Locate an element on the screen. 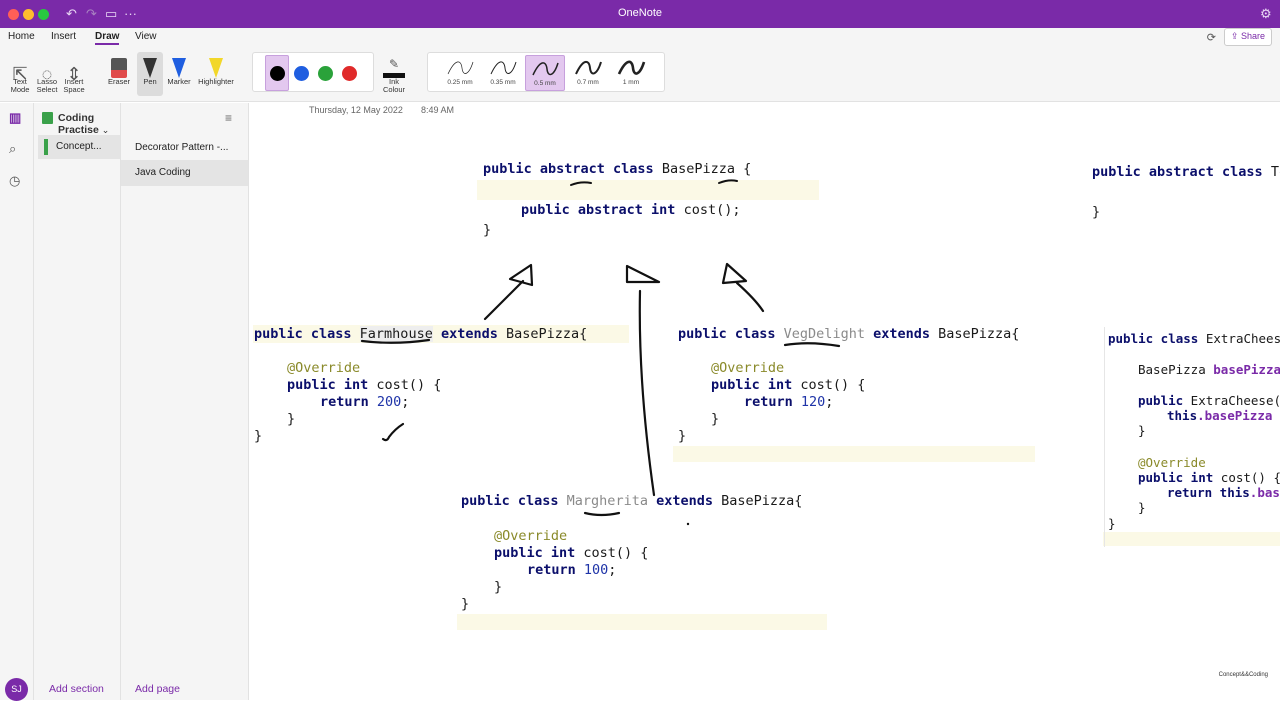 The height and width of the screenshot is (701, 1280). ink-color-palette is located at coordinates (313, 72).